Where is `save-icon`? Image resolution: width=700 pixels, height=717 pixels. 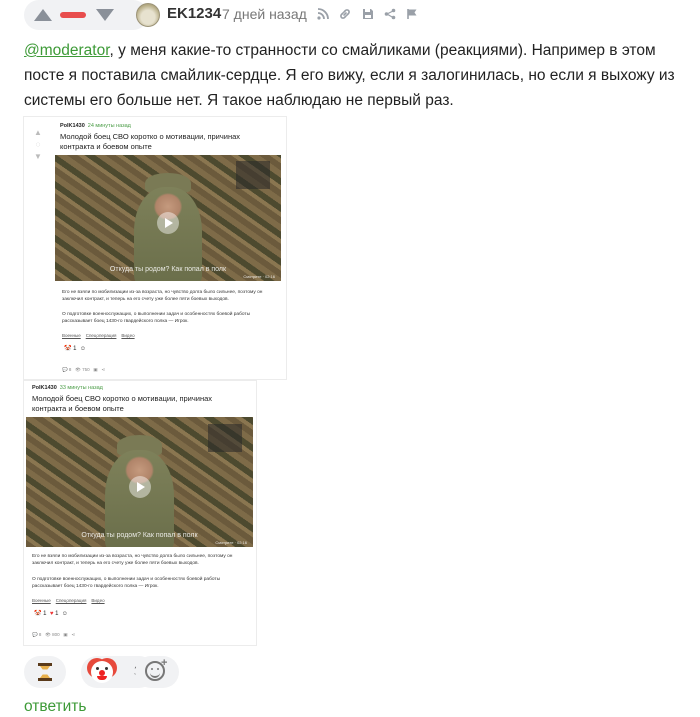
save-icon is located at coordinates (368, 14).